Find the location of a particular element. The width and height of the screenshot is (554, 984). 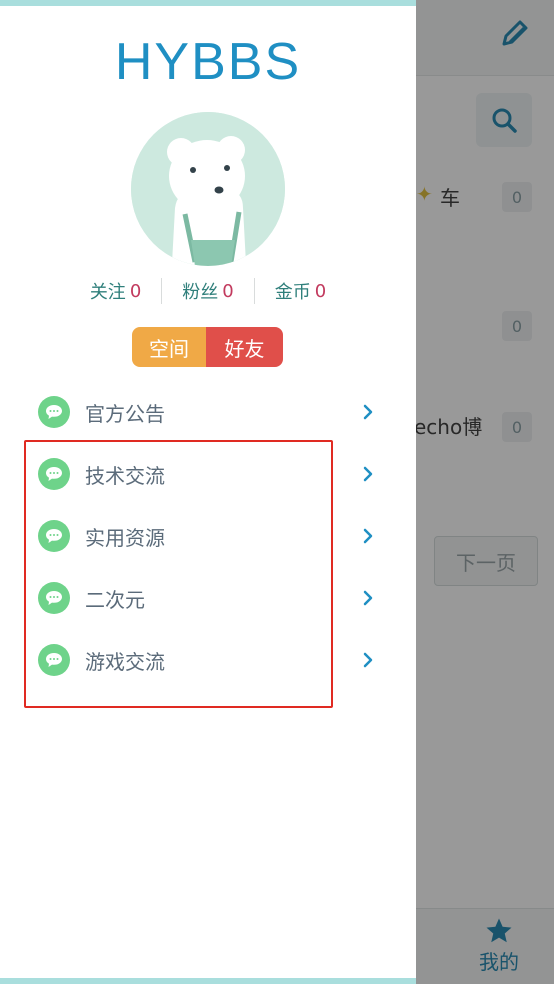

stat-label: 金币 is located at coordinates (292, 292).